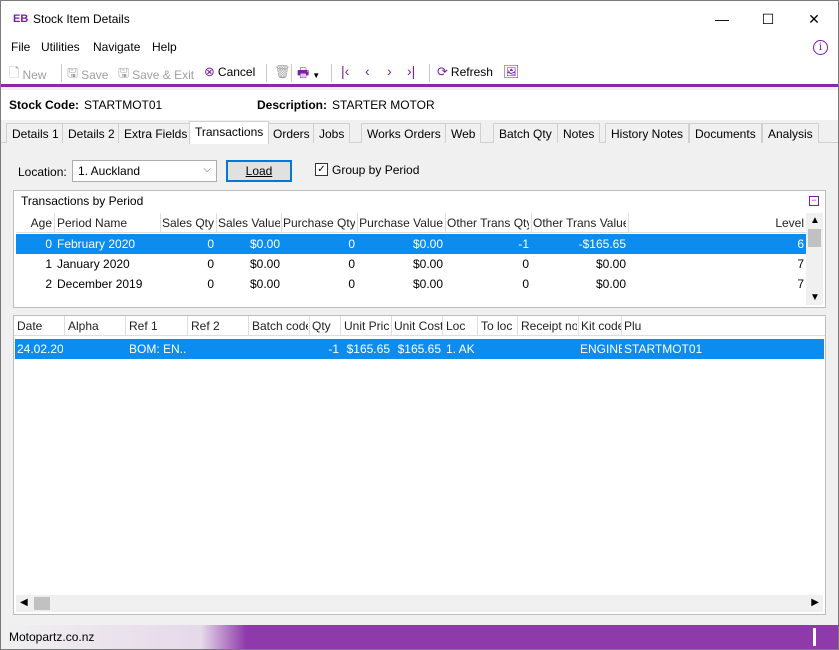 This screenshot has height=650, width=839. I want to click on column-header: Purchase Value, so click(401, 223).